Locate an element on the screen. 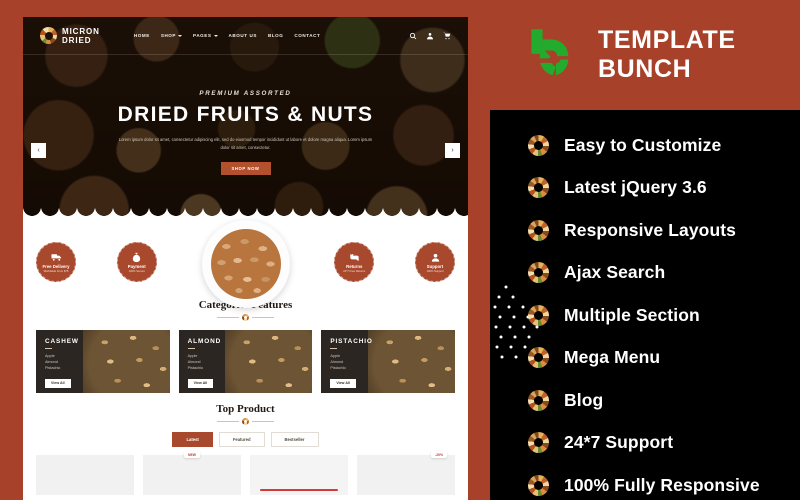 The image size is (800, 500). tab-latest: Latest is located at coordinates (192, 439).